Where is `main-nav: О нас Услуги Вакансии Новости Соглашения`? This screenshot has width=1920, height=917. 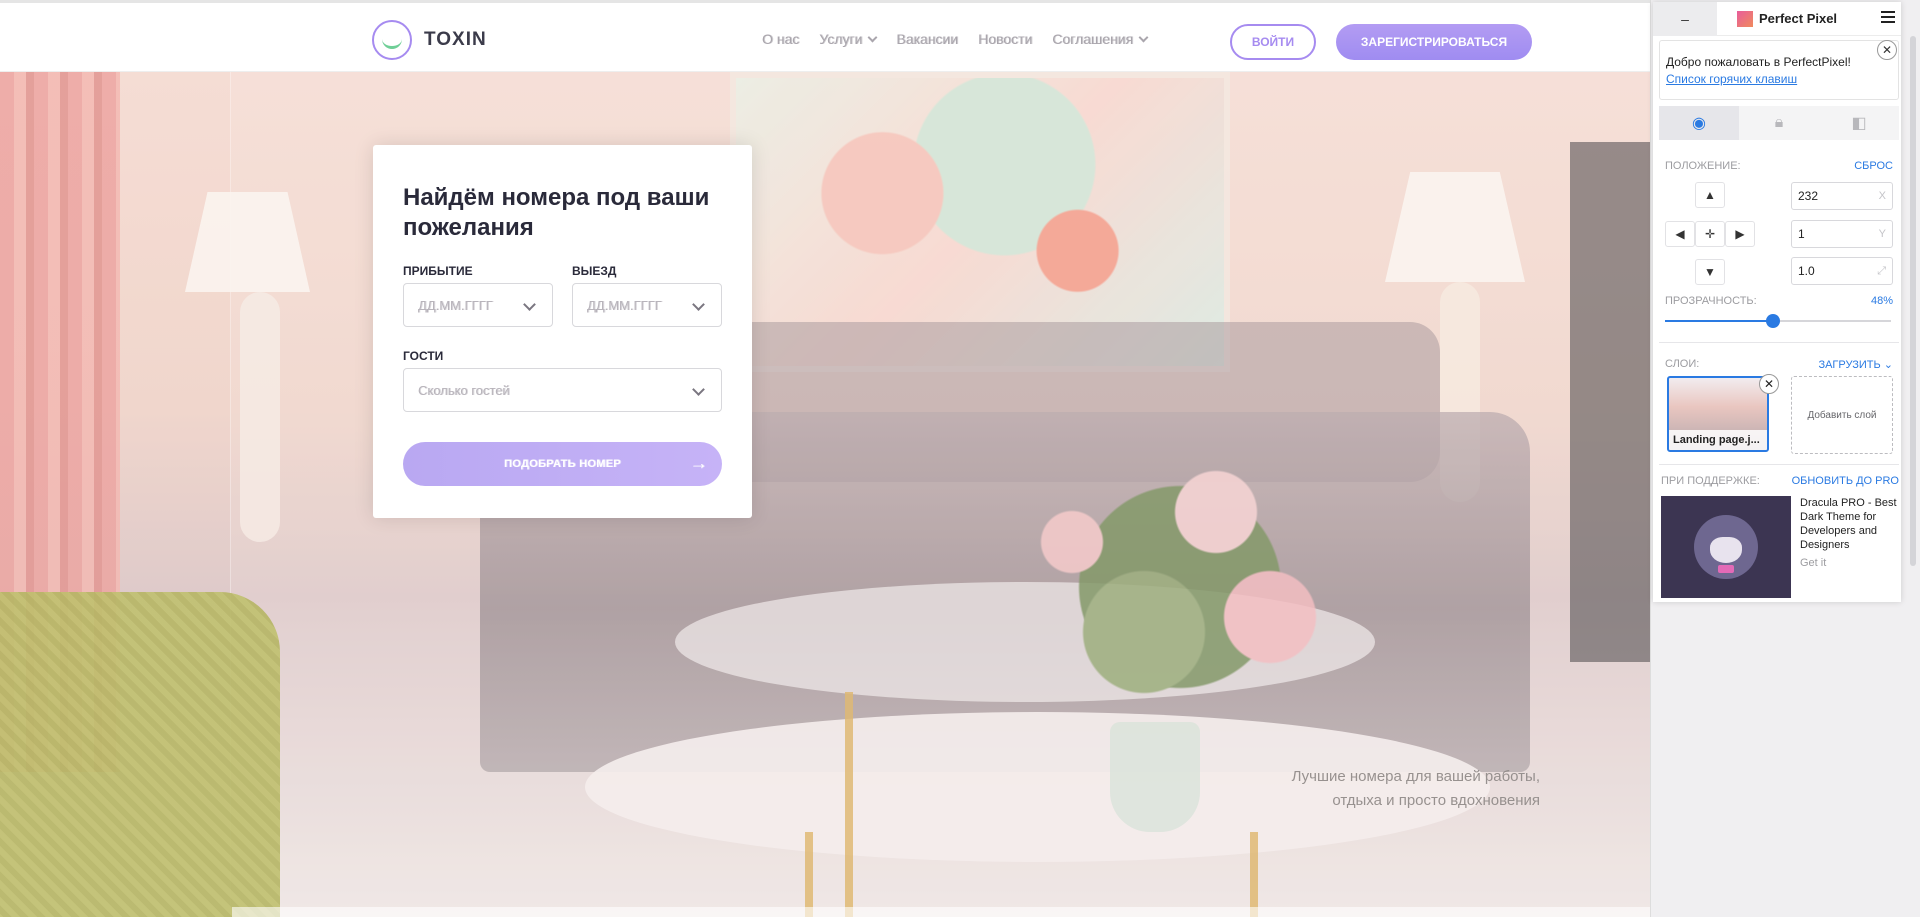
main-nav: О нас Услуги Вакансии Новости Соглашения is located at coordinates (955, 39).